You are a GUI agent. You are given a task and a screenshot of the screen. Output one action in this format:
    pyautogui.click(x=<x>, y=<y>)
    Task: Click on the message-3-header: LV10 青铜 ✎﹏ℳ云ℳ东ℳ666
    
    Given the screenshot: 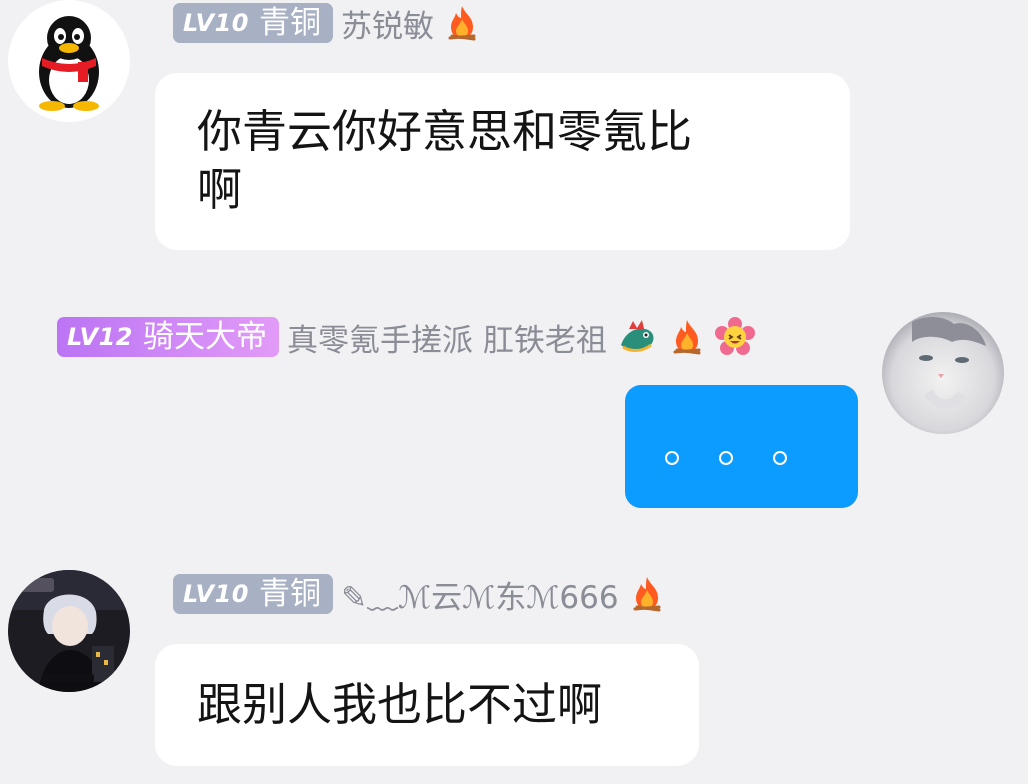 What is the action you would take?
    pyautogui.click(x=420, y=594)
    